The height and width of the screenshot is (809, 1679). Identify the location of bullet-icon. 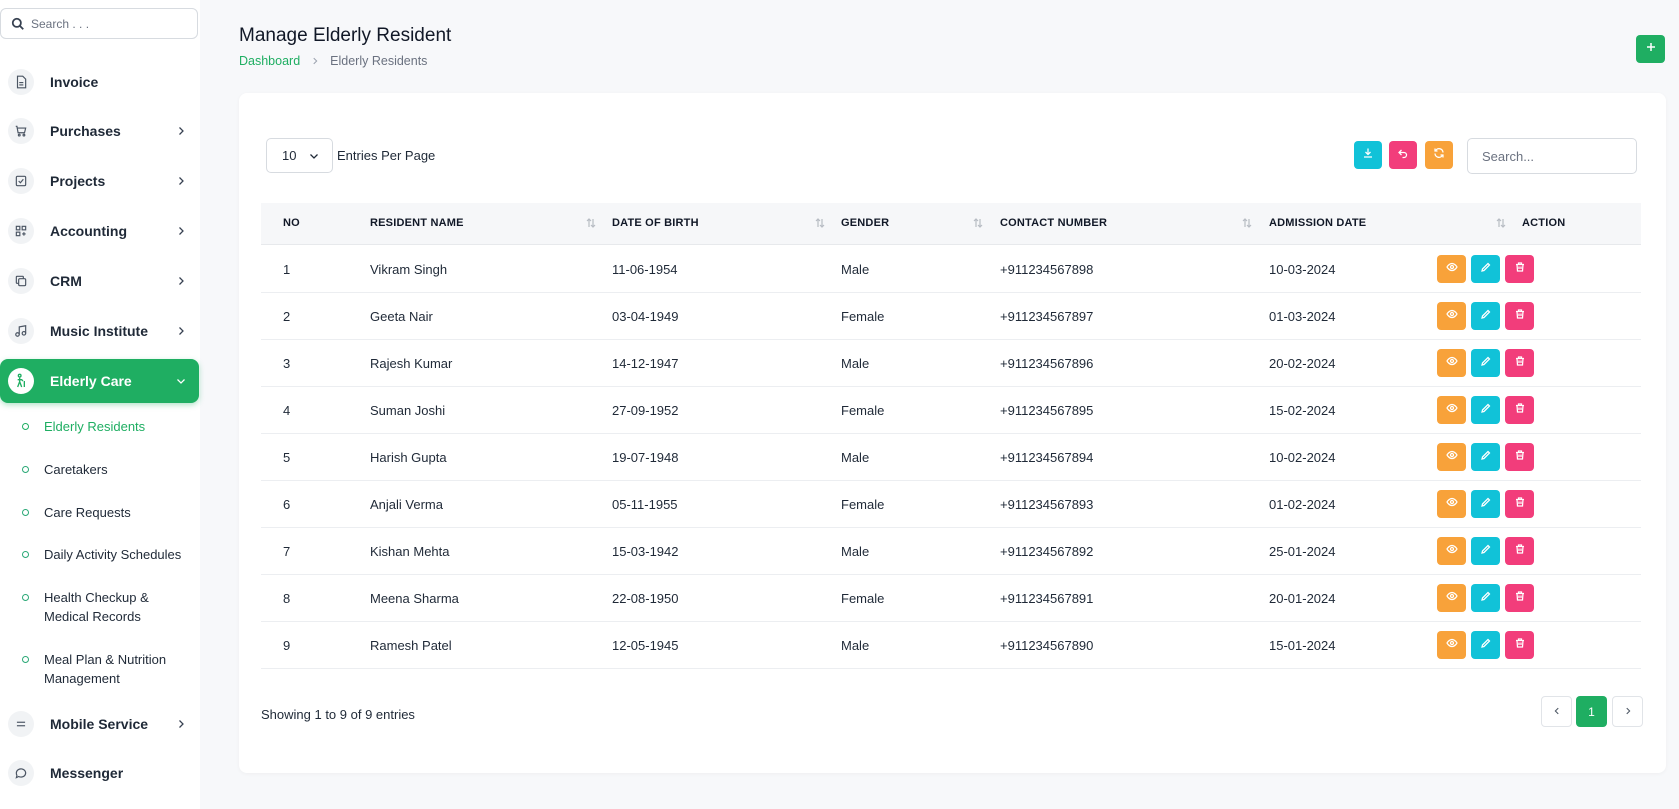
(25, 659).